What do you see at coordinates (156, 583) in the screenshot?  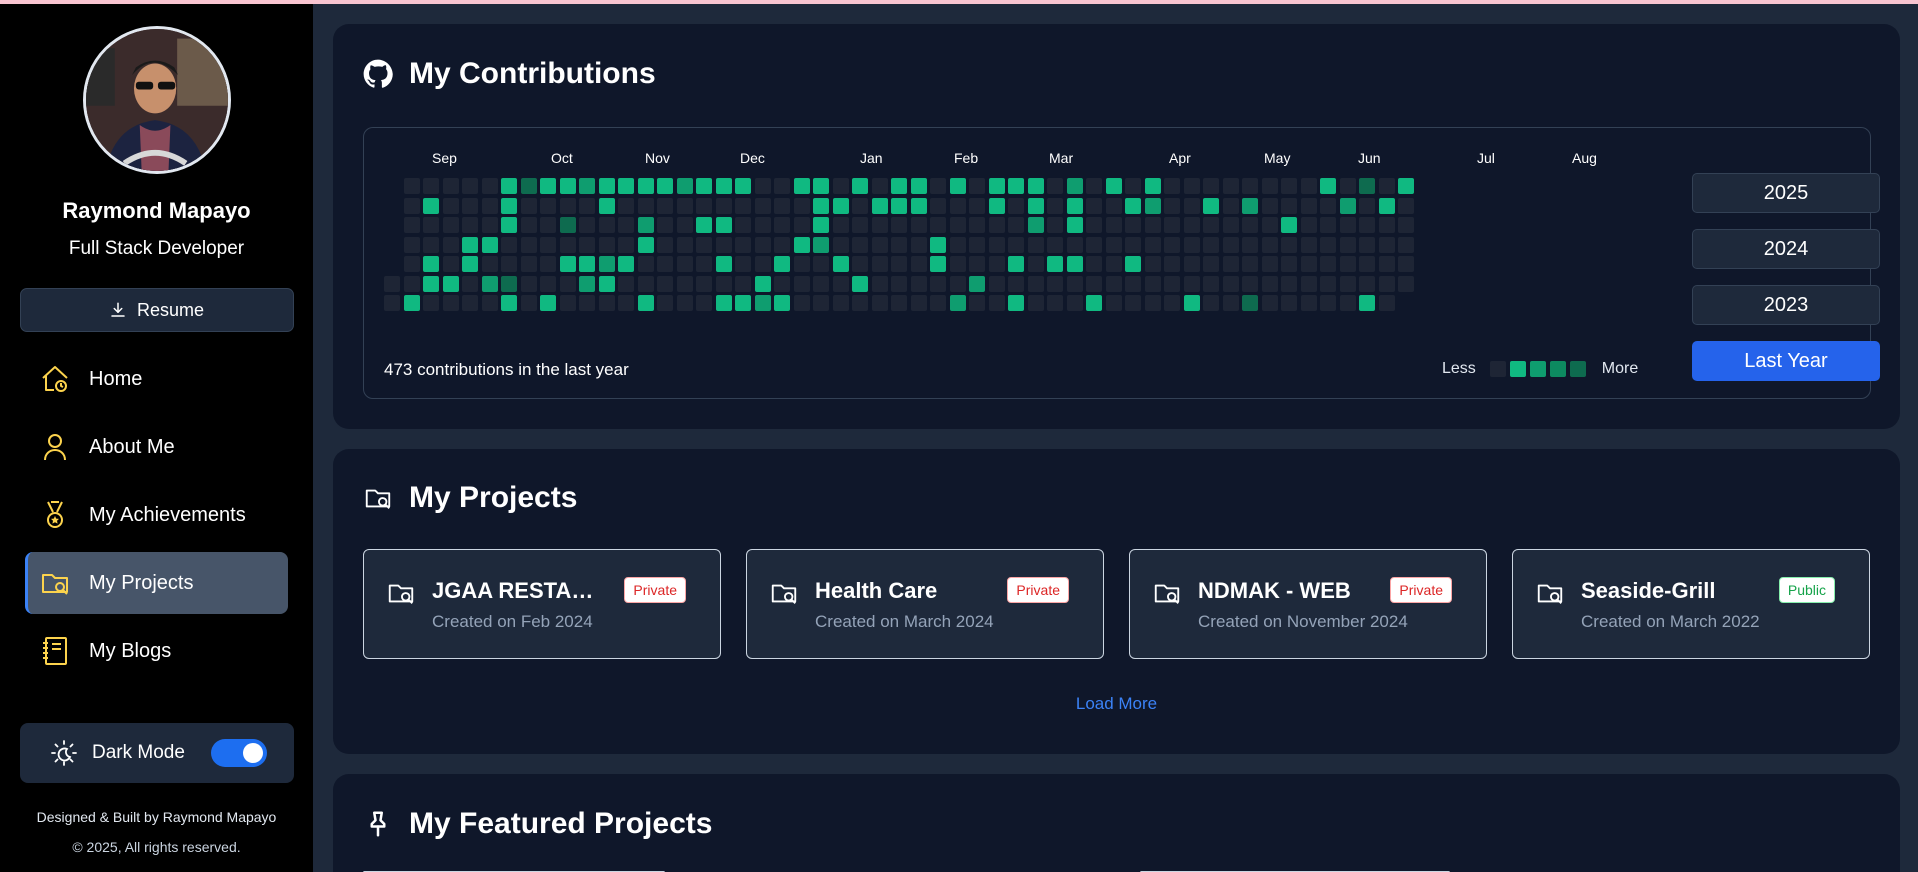 I see `nav-item-projects: My Projects` at bounding box center [156, 583].